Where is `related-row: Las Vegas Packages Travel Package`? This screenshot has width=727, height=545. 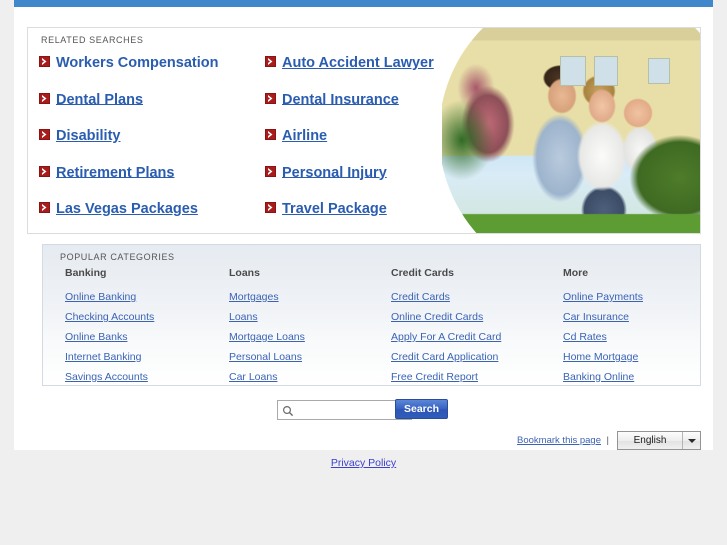 related-row: Las Vegas Packages Travel Package is located at coordinates (248, 216).